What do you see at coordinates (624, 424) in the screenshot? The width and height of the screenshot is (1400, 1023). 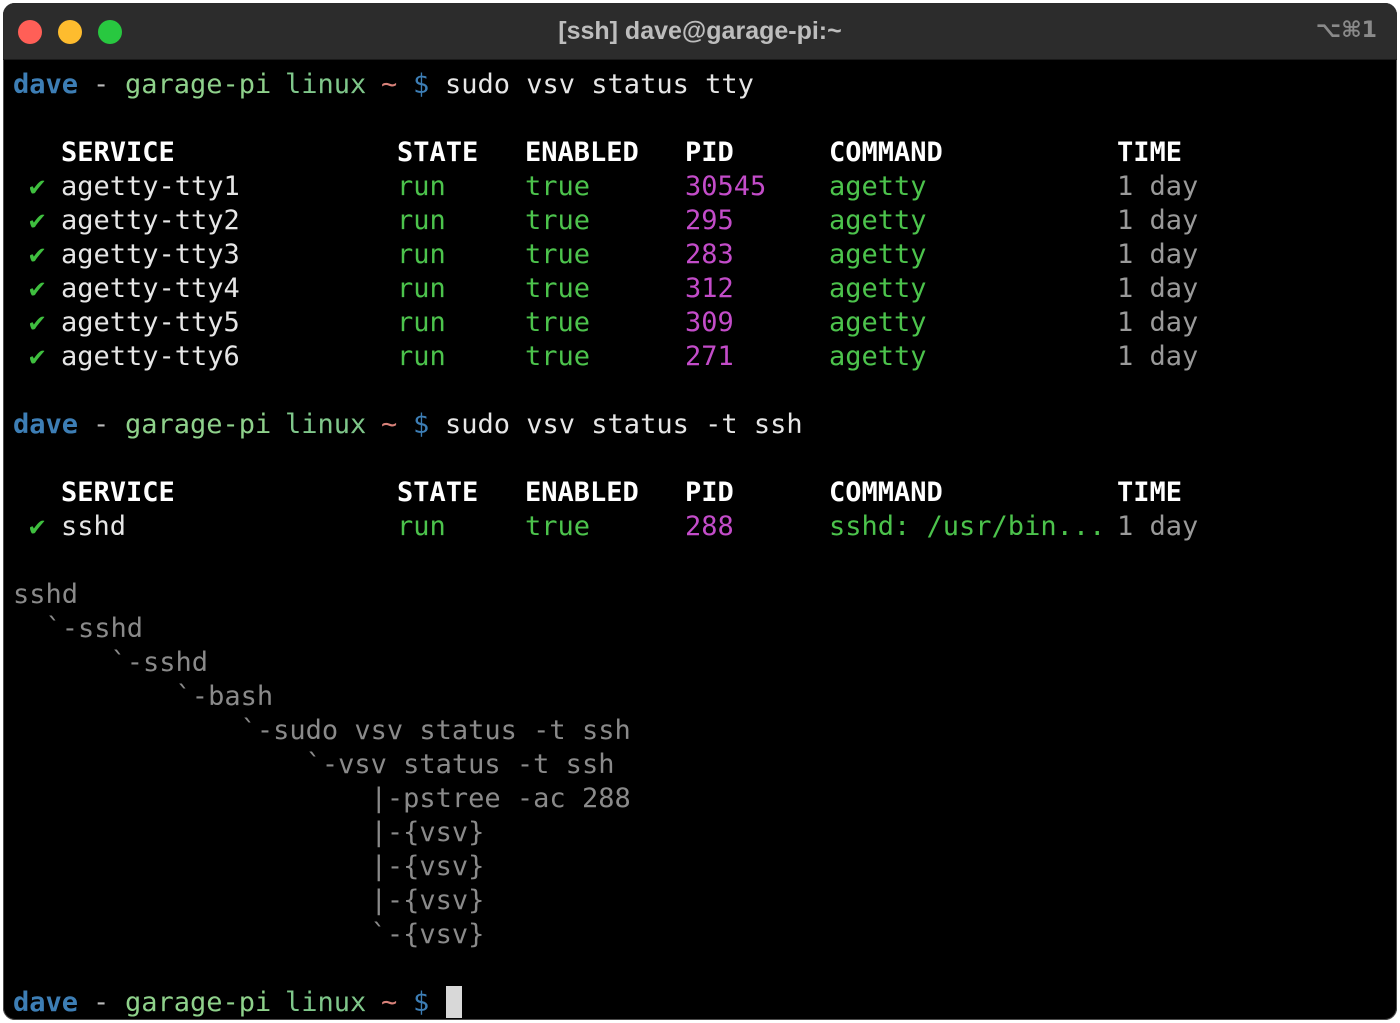 I see `command-text: sudo vsv status -t ssh` at bounding box center [624, 424].